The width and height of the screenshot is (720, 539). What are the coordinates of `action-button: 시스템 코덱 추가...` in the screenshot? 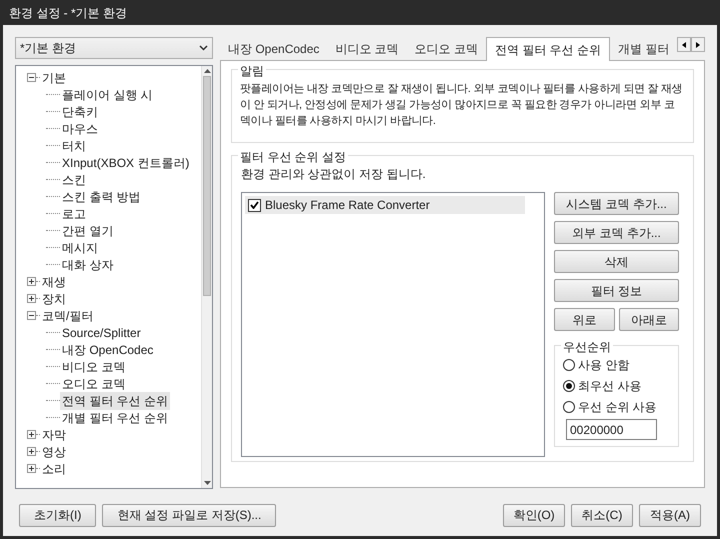 It's located at (616, 203).